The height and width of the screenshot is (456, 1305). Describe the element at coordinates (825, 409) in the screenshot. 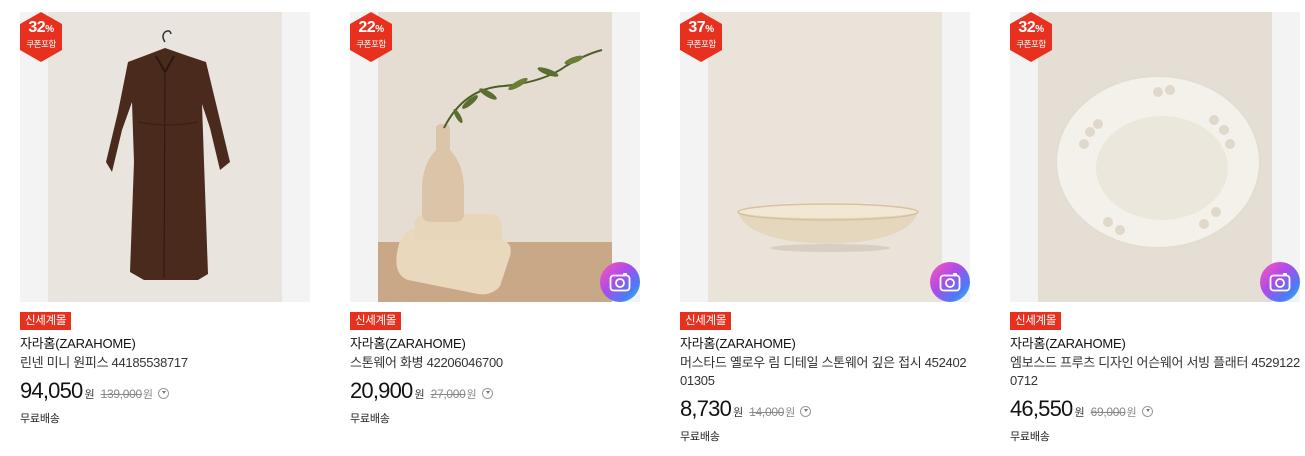

I see `price-row: 8,730 원 14,000 원` at that location.